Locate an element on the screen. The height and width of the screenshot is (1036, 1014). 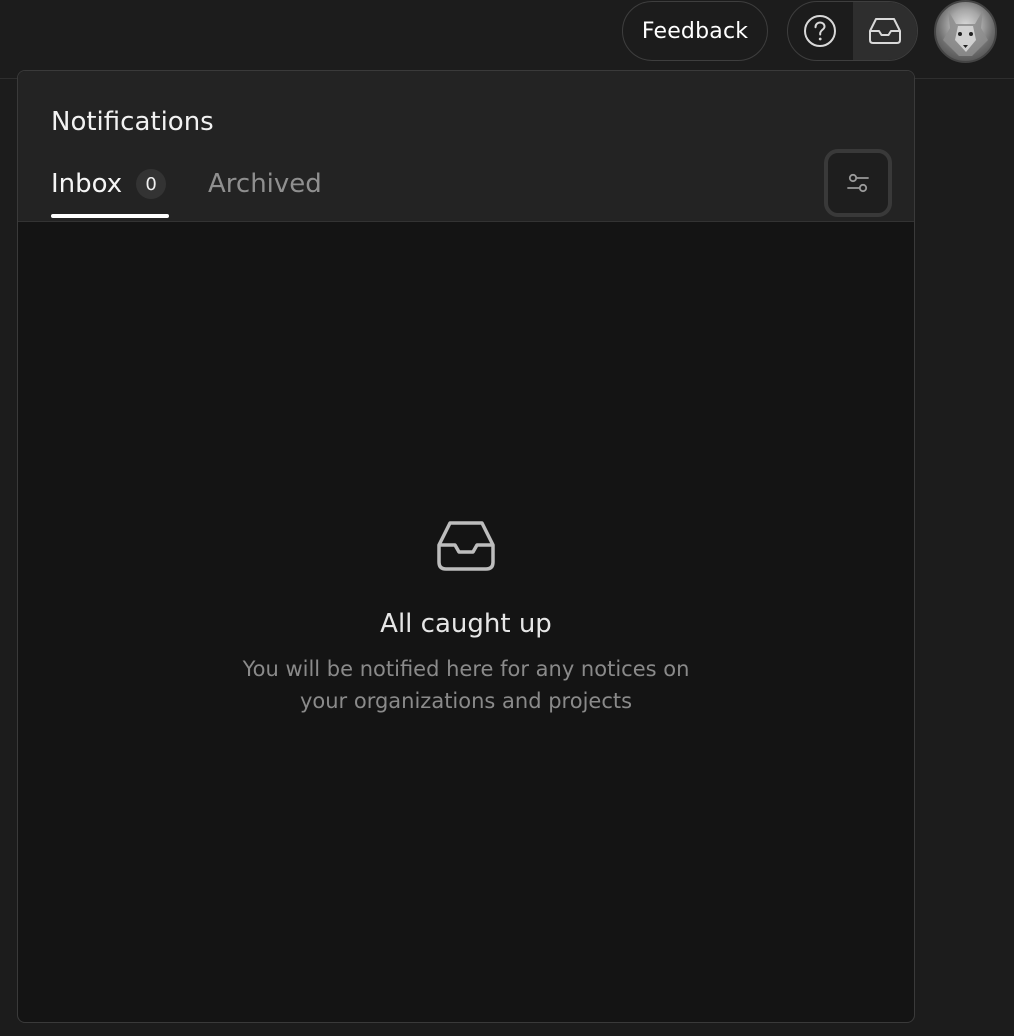
empty-state-title: All caught up is located at coordinates (466, 624).